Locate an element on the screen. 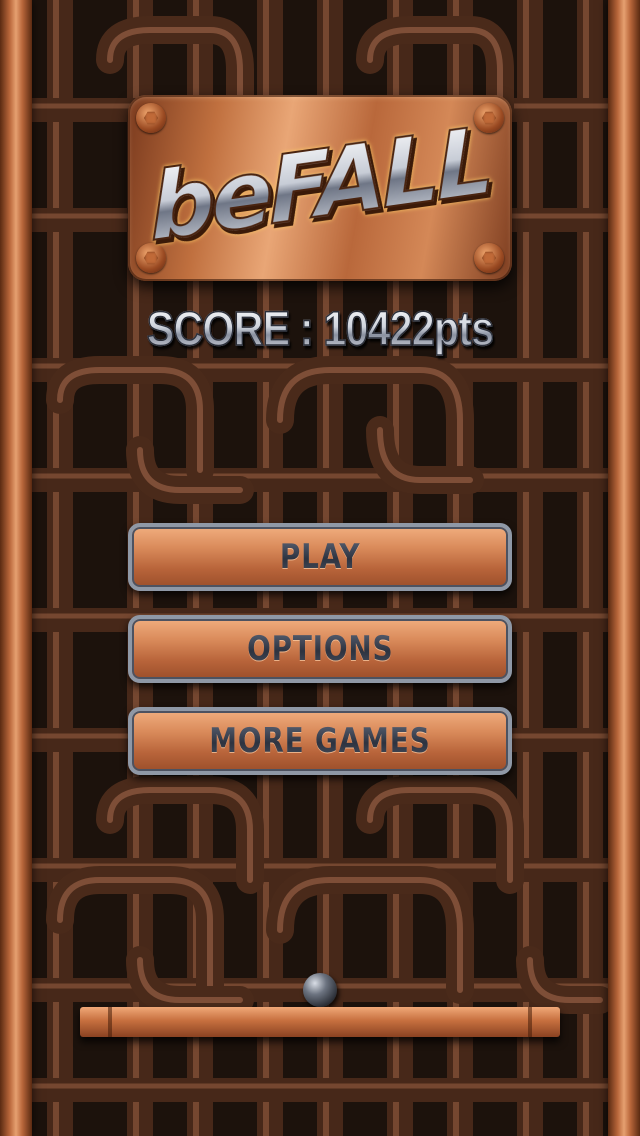 The image size is (640, 1136). game-logo-title: beFALL is located at coordinates (320, 184).